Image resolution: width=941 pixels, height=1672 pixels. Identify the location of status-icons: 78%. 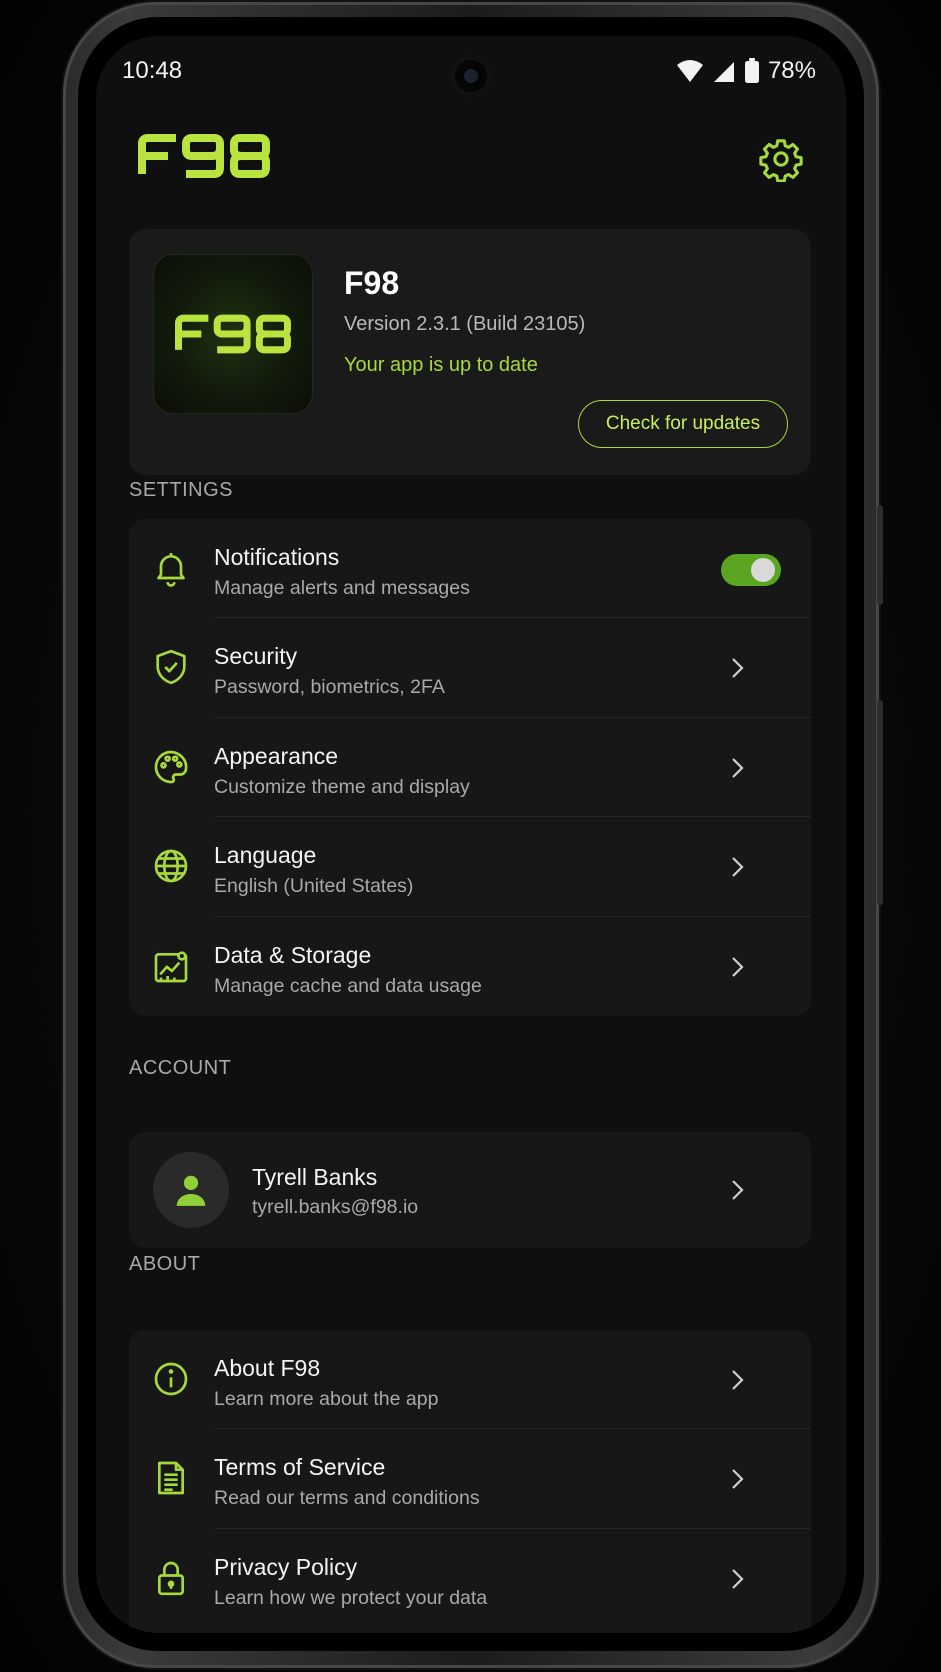
(746, 71).